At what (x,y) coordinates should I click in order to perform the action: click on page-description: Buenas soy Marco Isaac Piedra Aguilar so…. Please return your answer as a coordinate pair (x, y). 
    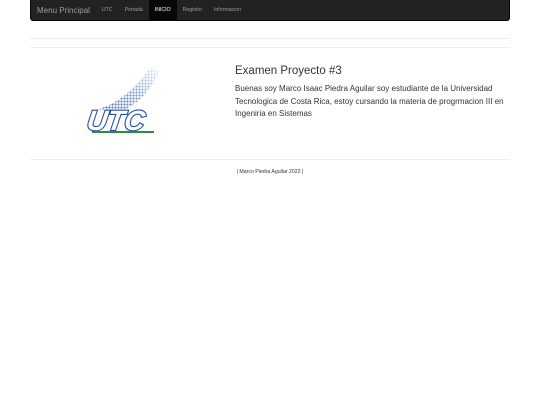
    Looking at the image, I should click on (369, 101).